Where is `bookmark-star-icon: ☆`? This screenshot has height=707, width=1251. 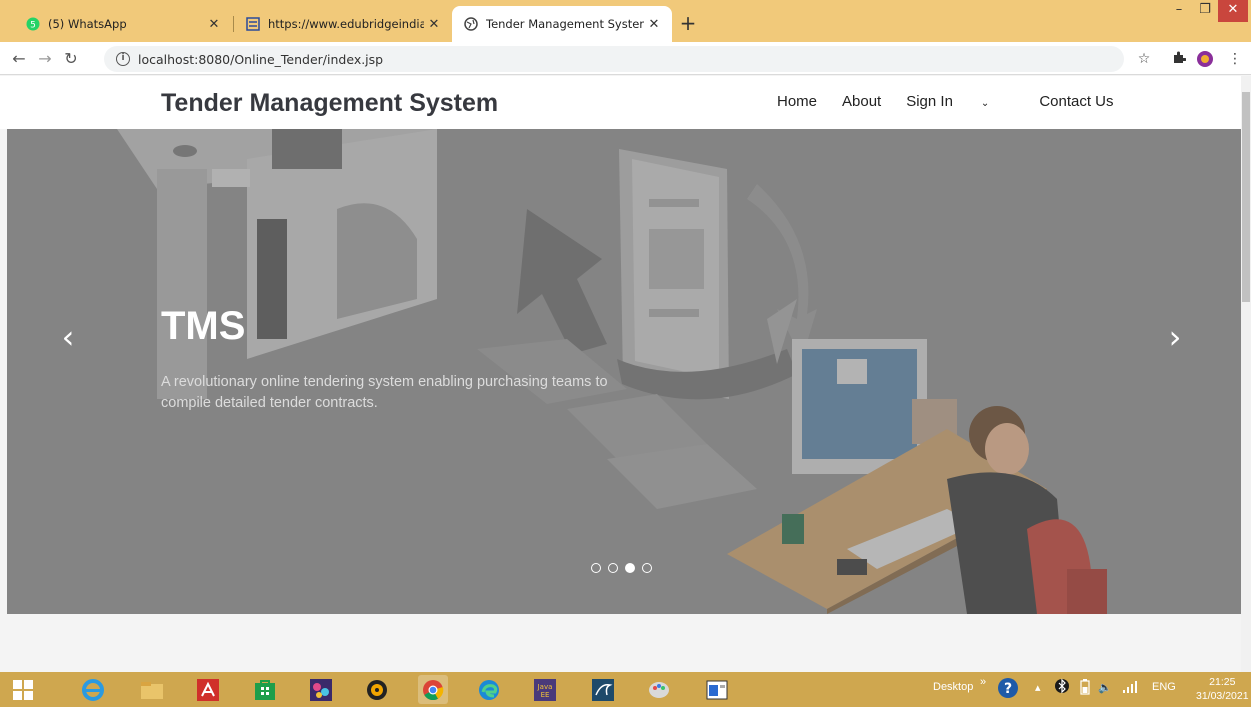 bookmark-star-icon: ☆ is located at coordinates (1144, 59).